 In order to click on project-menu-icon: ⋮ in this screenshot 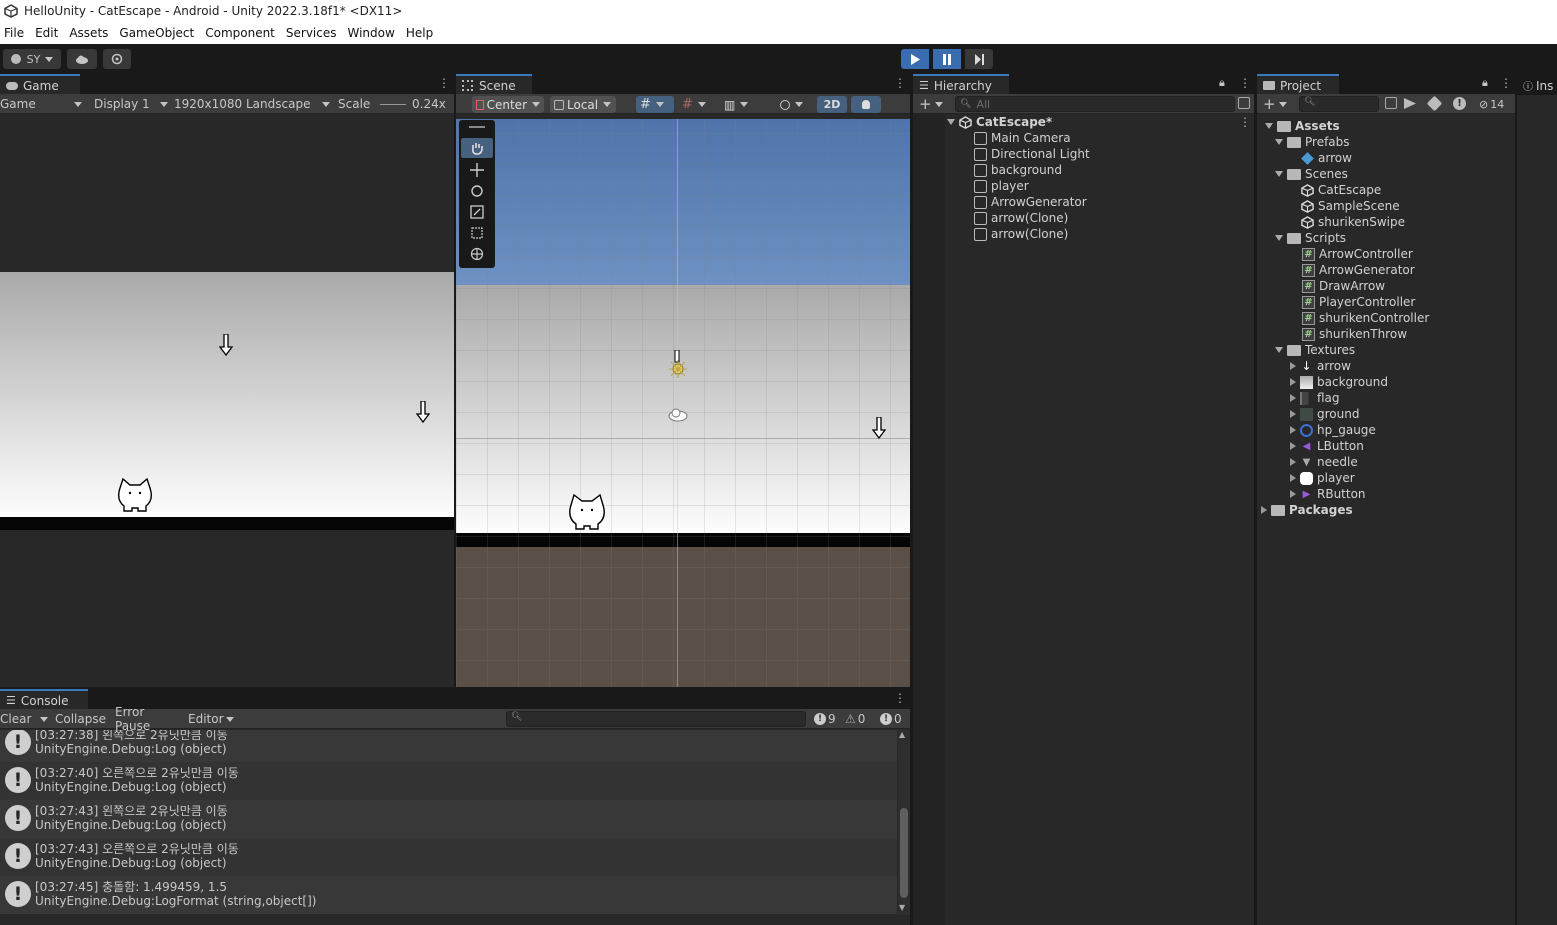, I will do `click(1506, 83)`.